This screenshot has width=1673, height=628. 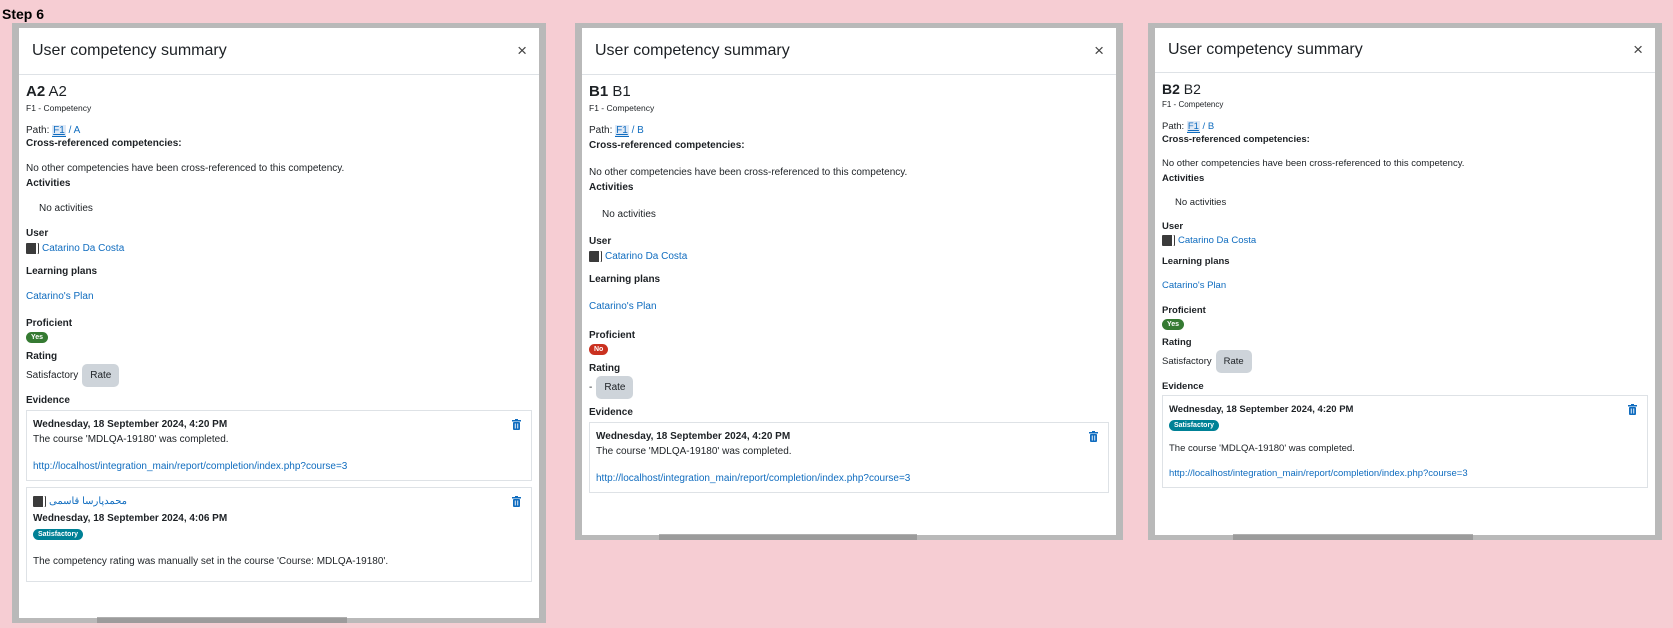 I want to click on competency-path: Path: F1 / A, so click(x=279, y=131).